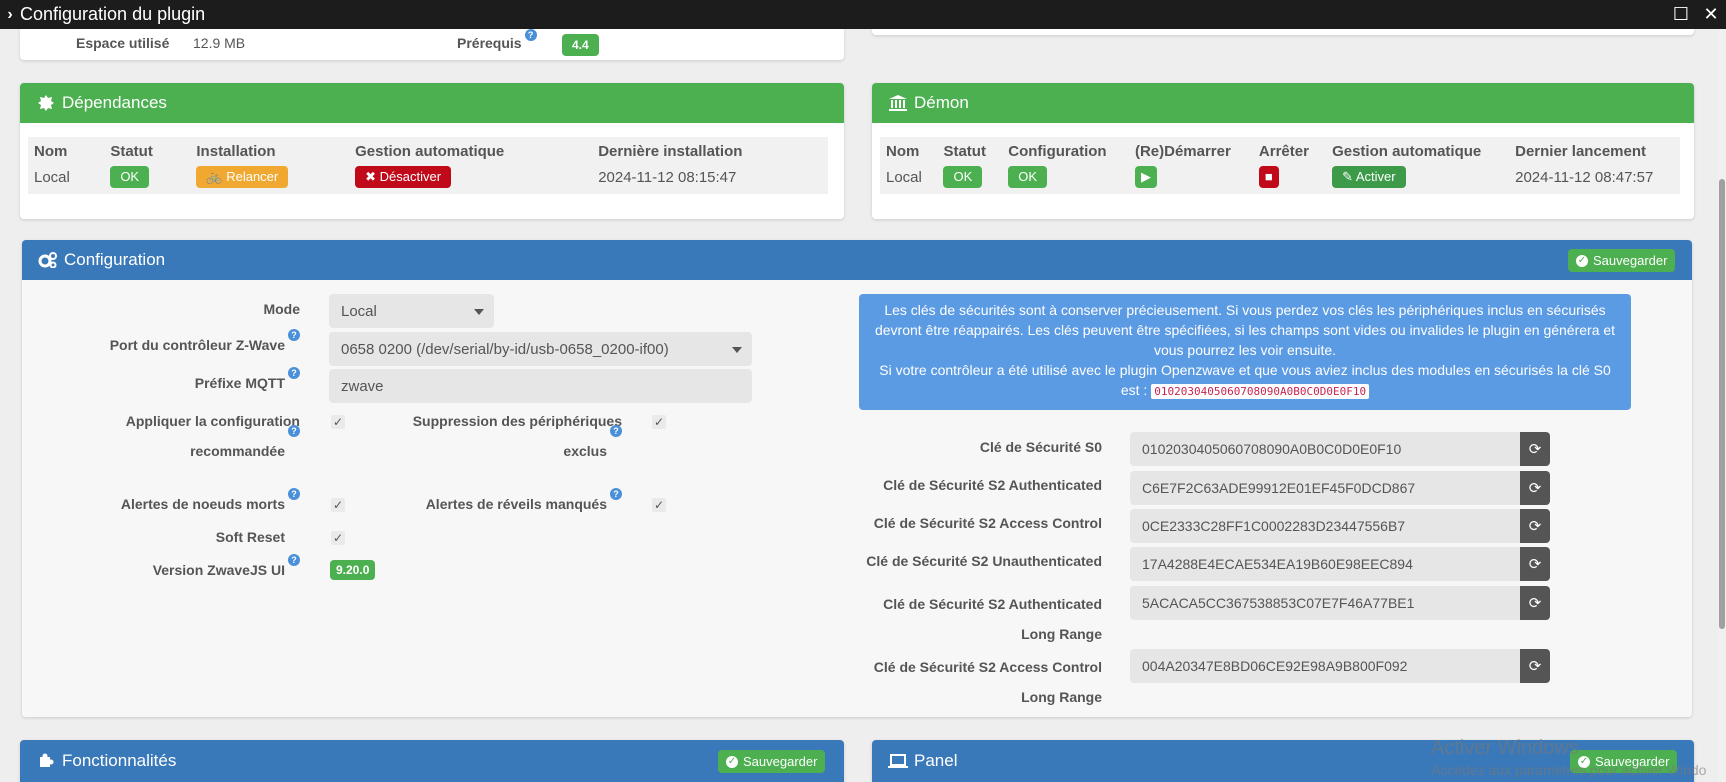 The width and height of the screenshot is (1726, 782). What do you see at coordinates (1040, 447) in the screenshot?
I see `key-label: Clé de Sécurité S0` at bounding box center [1040, 447].